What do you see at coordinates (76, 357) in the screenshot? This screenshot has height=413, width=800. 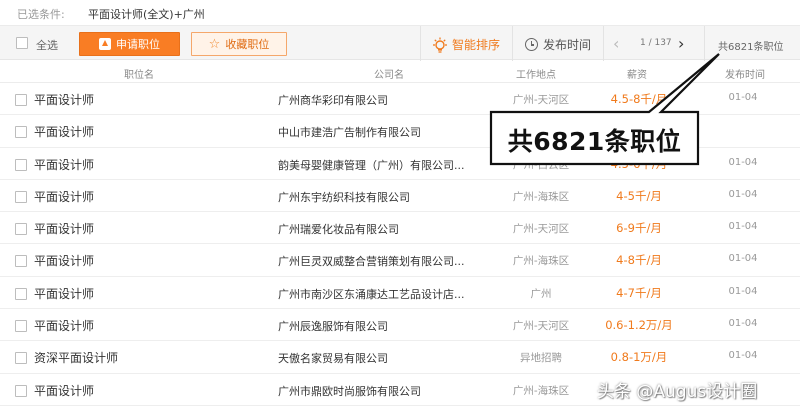 I see `job-title-link: 资深平面设计师` at bounding box center [76, 357].